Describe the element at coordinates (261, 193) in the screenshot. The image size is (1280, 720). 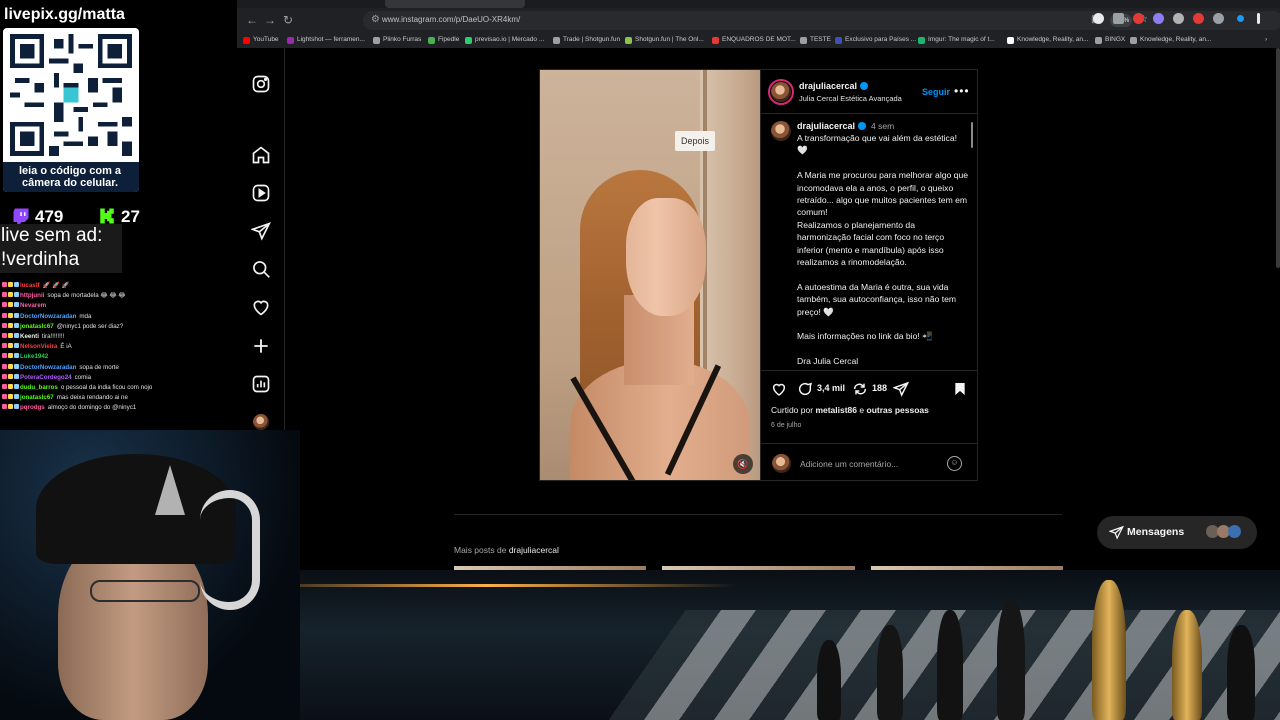
I see `reels-icon` at that location.